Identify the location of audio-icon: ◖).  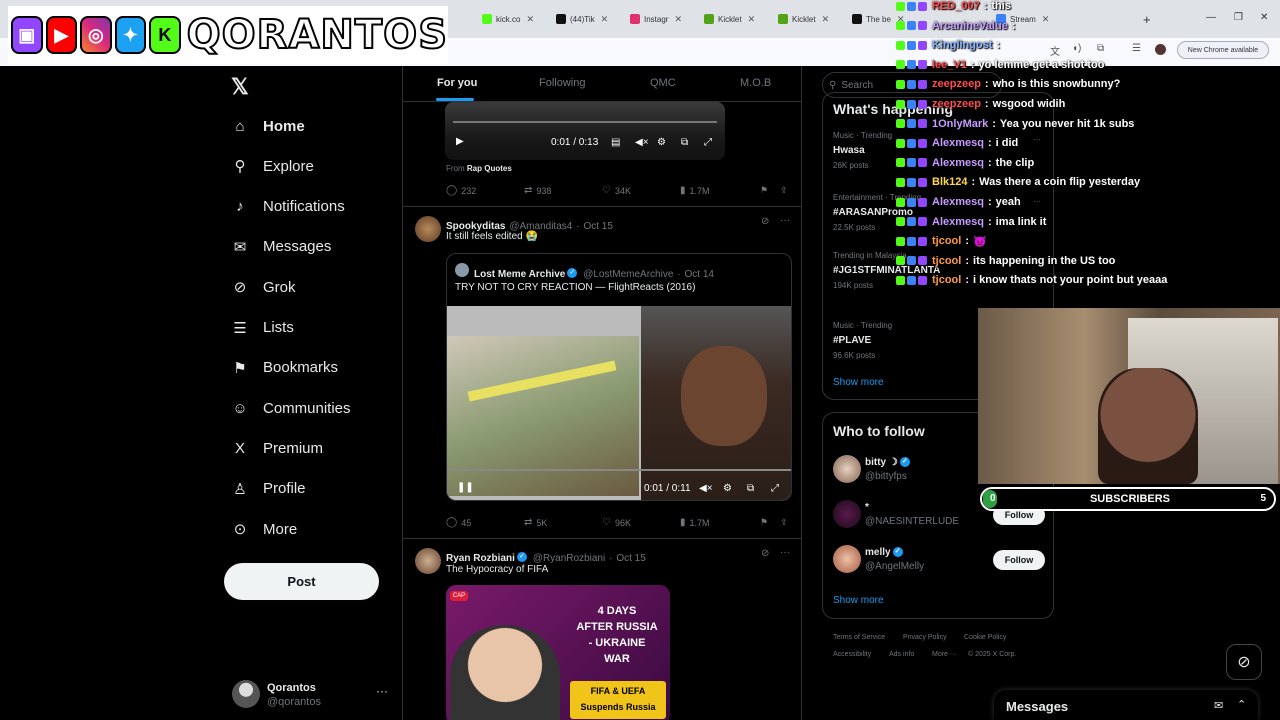
(1076, 48).